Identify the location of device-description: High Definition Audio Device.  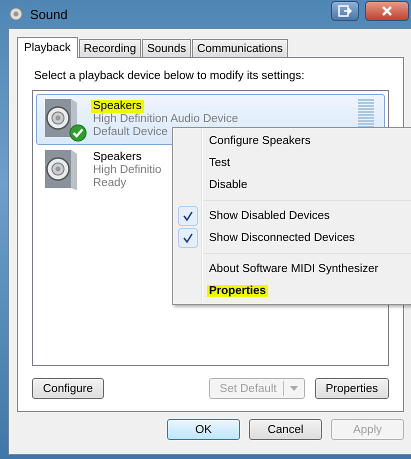
(165, 119).